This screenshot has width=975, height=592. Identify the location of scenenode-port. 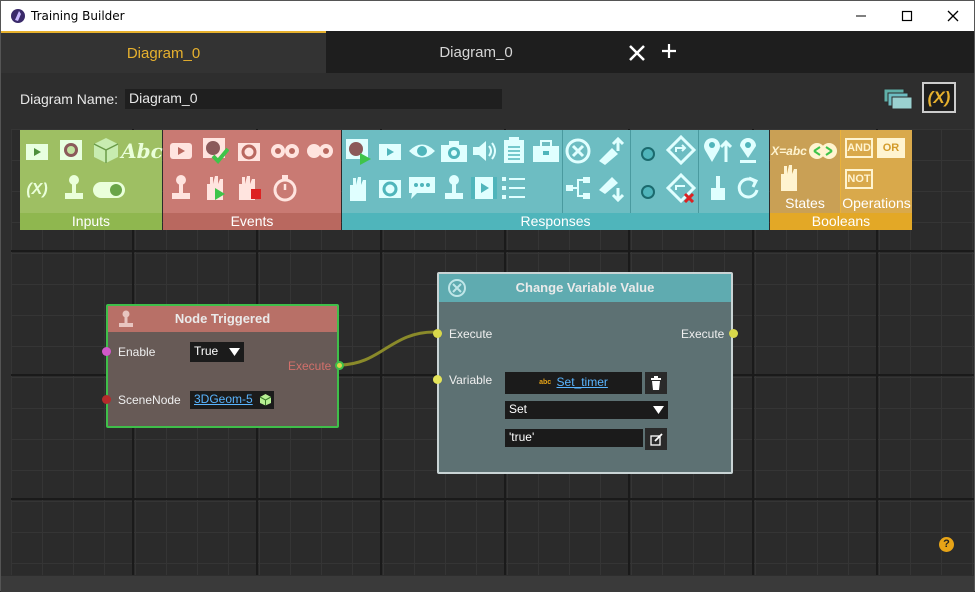
(106, 399).